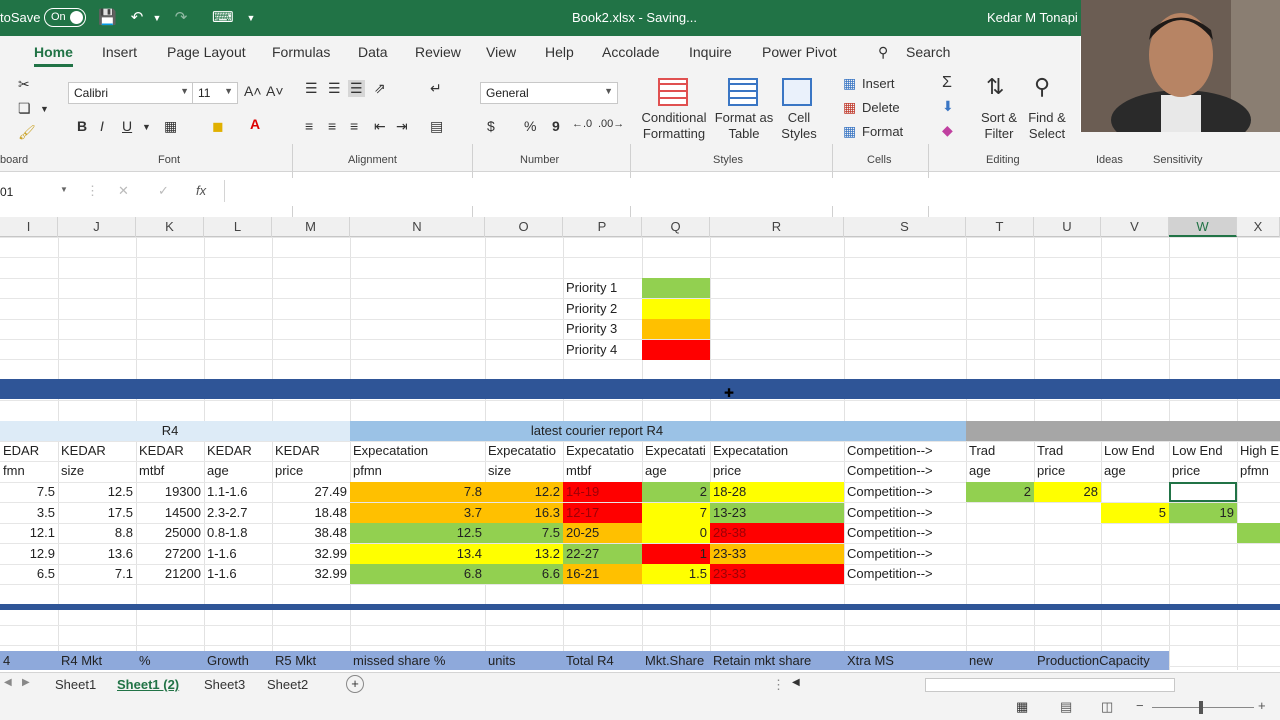  What do you see at coordinates (602, 574) in the screenshot?
I see `data-cell: 16-21` at bounding box center [602, 574].